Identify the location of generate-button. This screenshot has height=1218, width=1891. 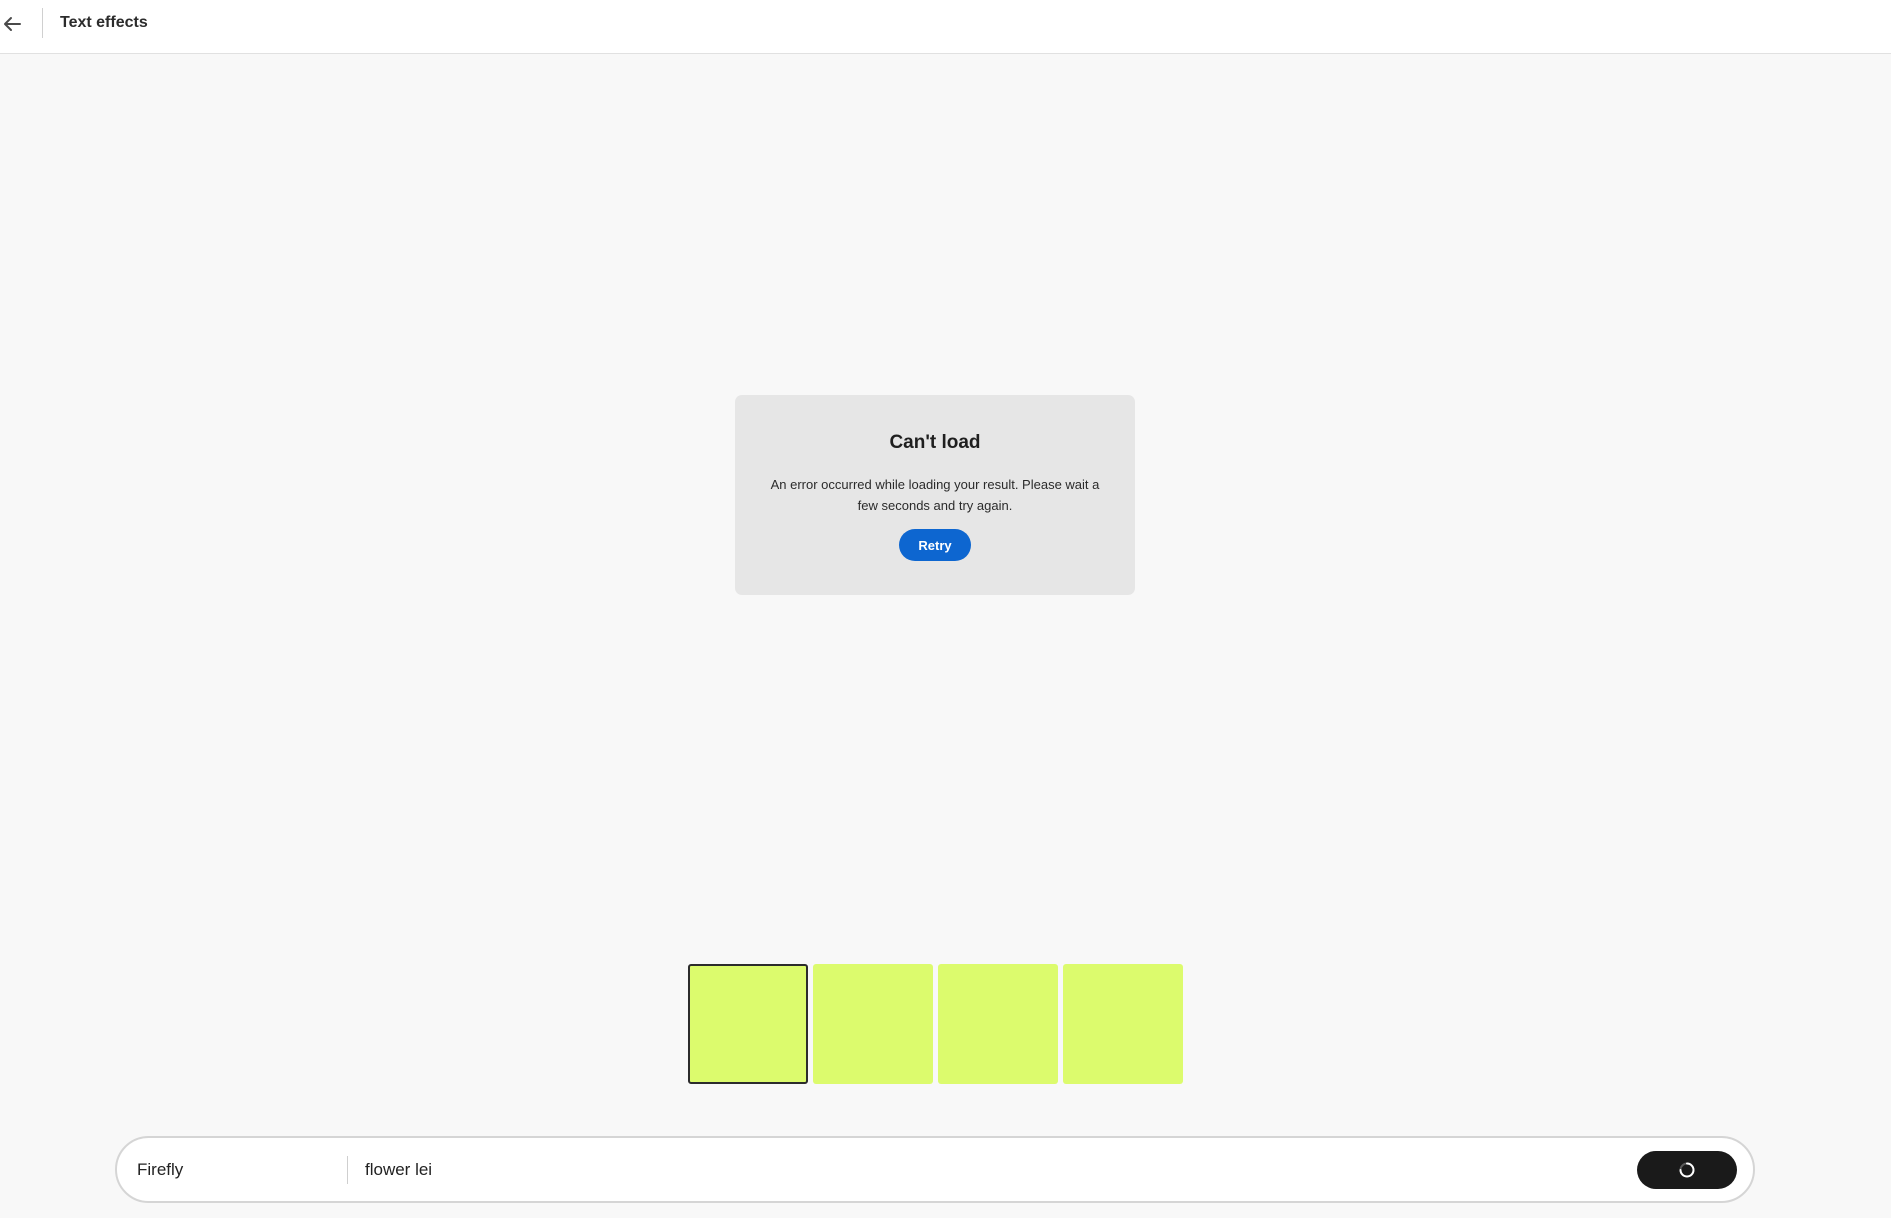
(1687, 1170).